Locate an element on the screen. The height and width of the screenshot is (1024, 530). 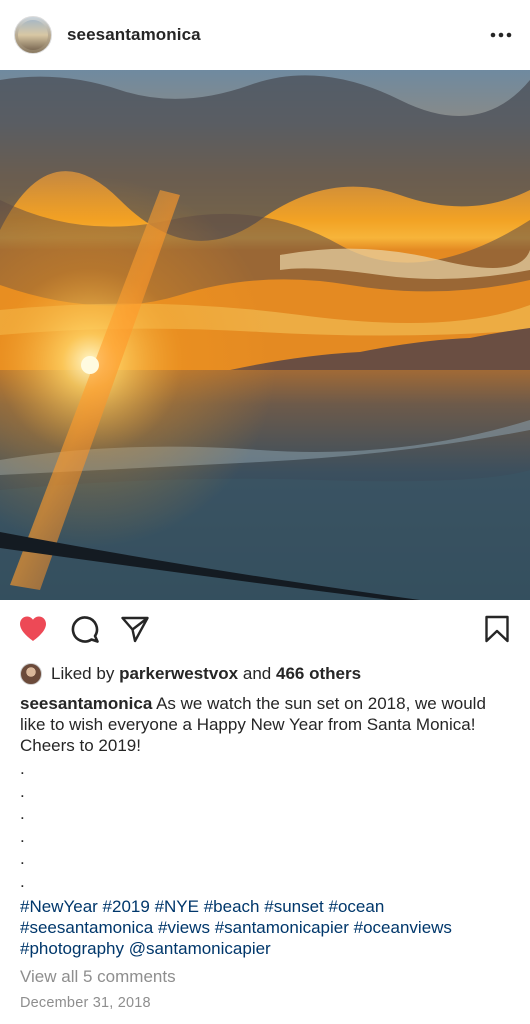
post-username: seesantamonica is located at coordinates (134, 35).